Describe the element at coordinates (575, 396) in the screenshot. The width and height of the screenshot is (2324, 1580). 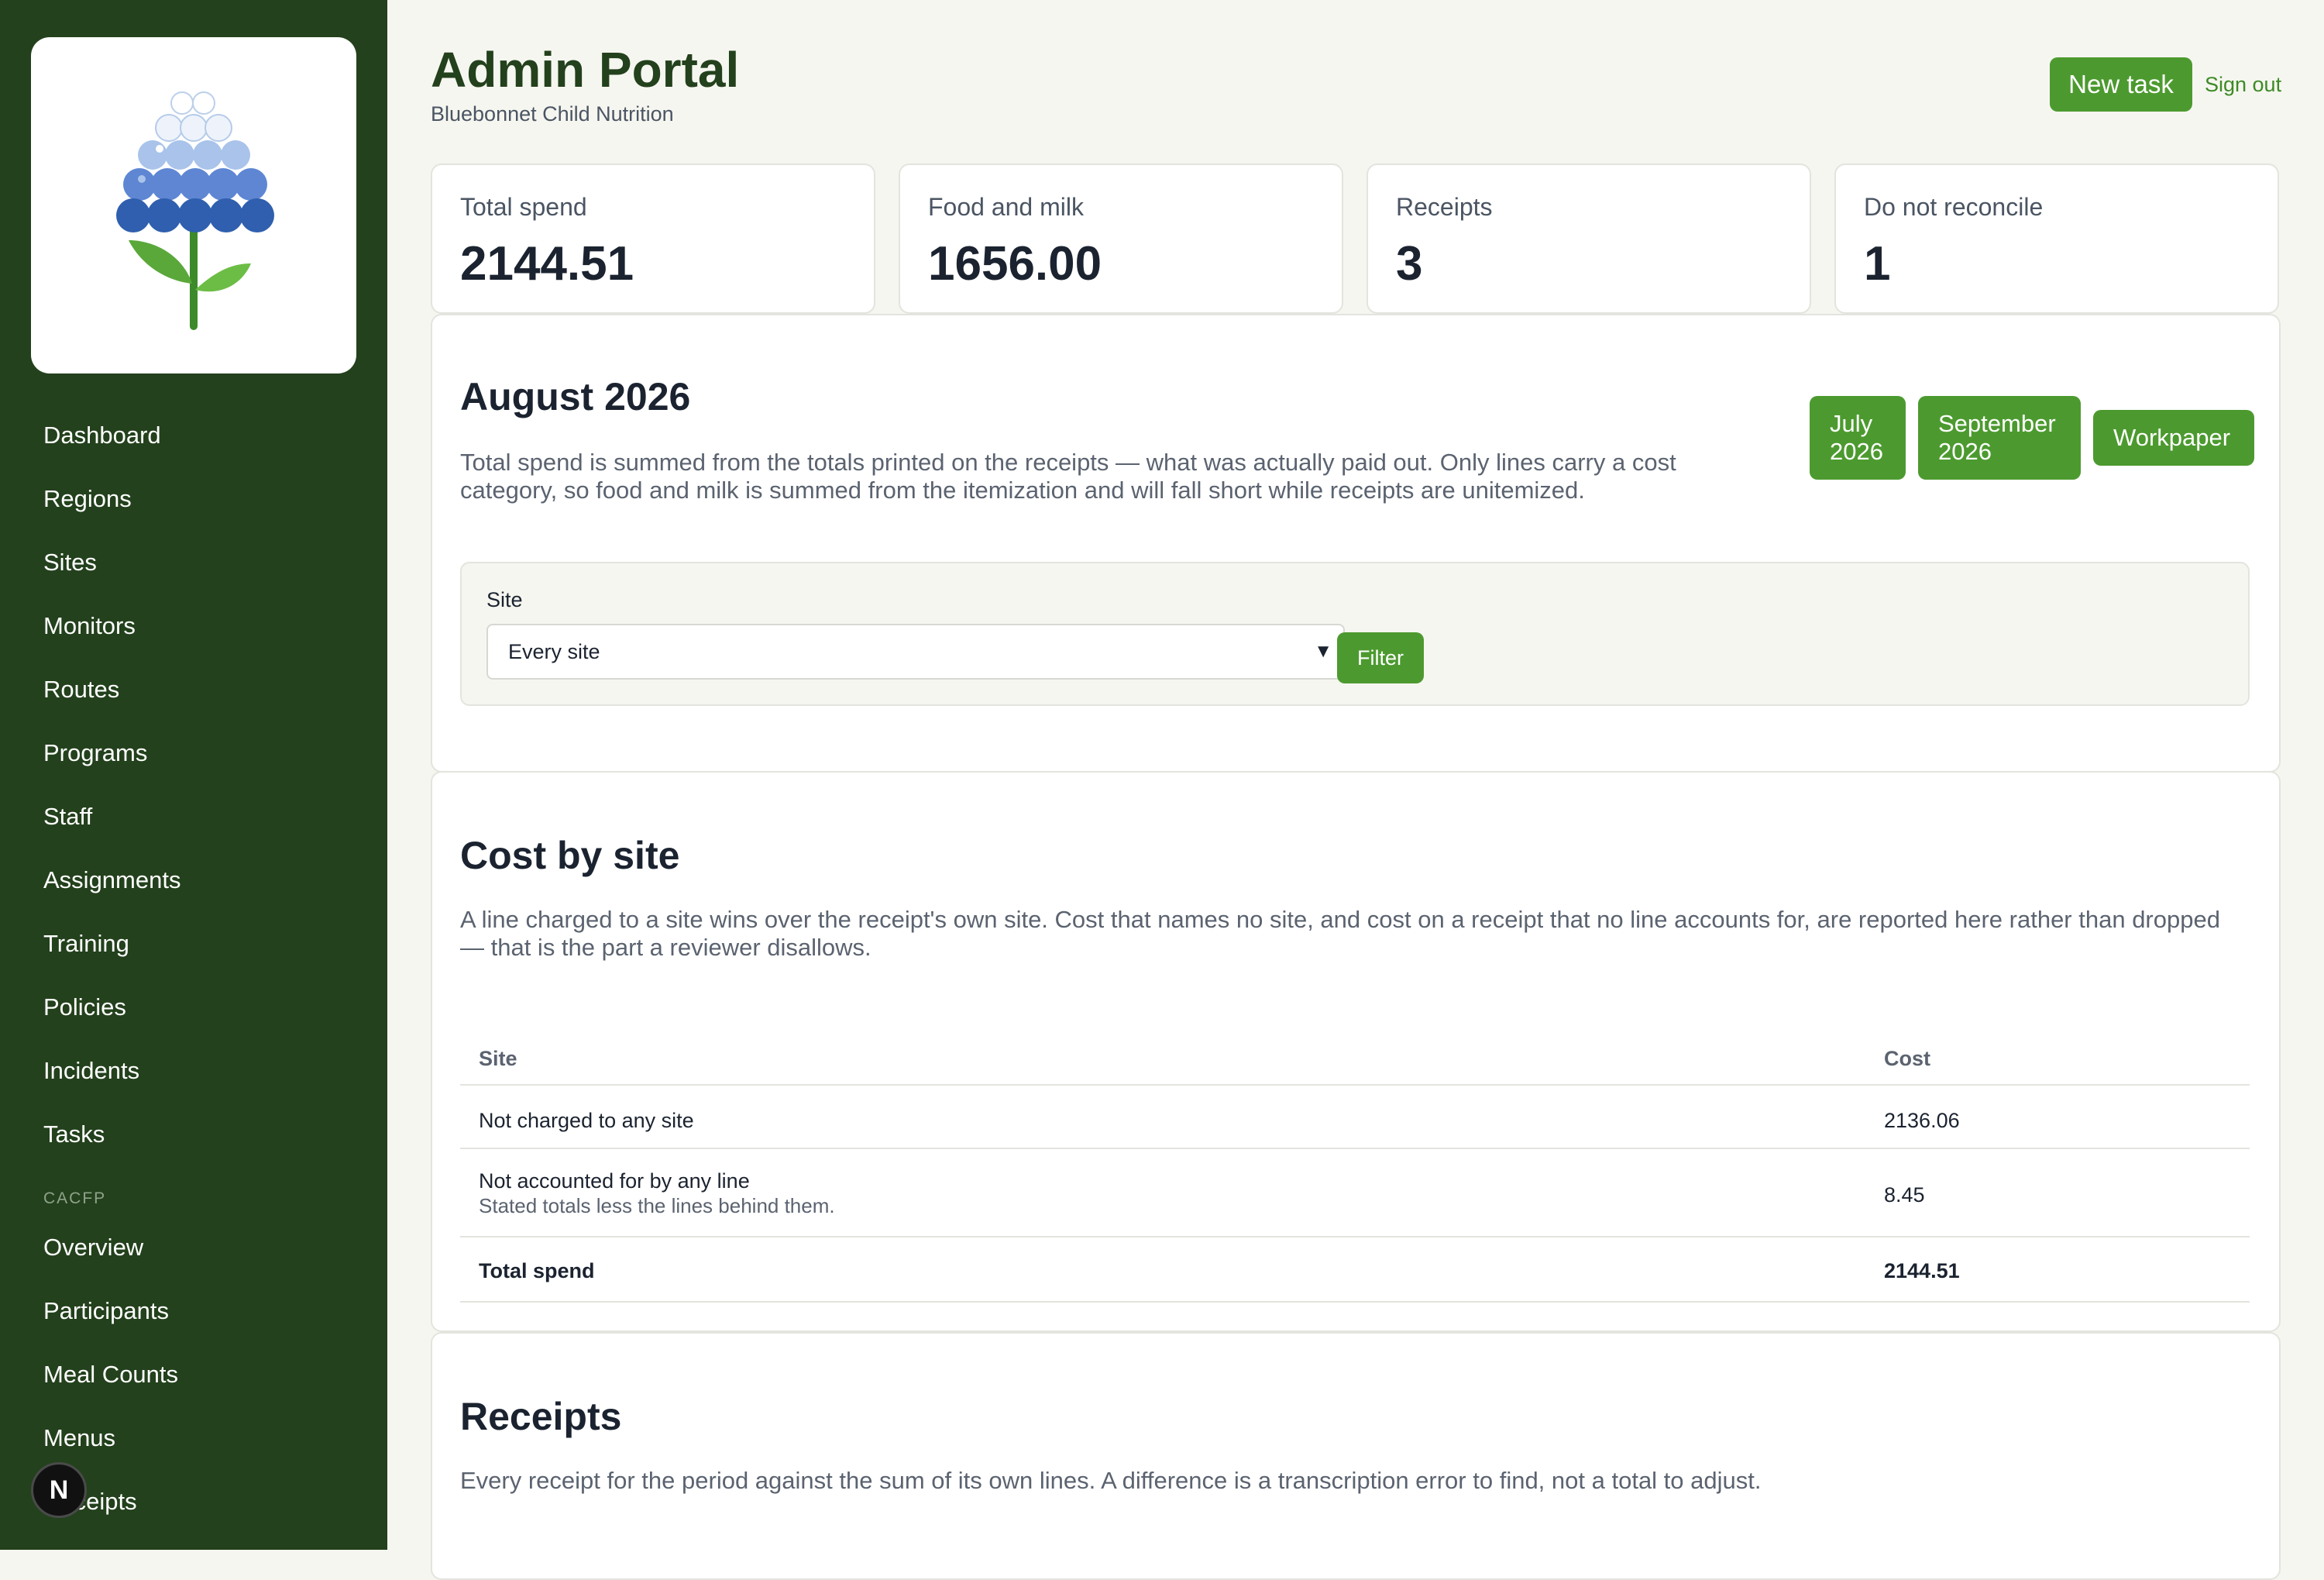
I see `period-title: August 2026` at that location.